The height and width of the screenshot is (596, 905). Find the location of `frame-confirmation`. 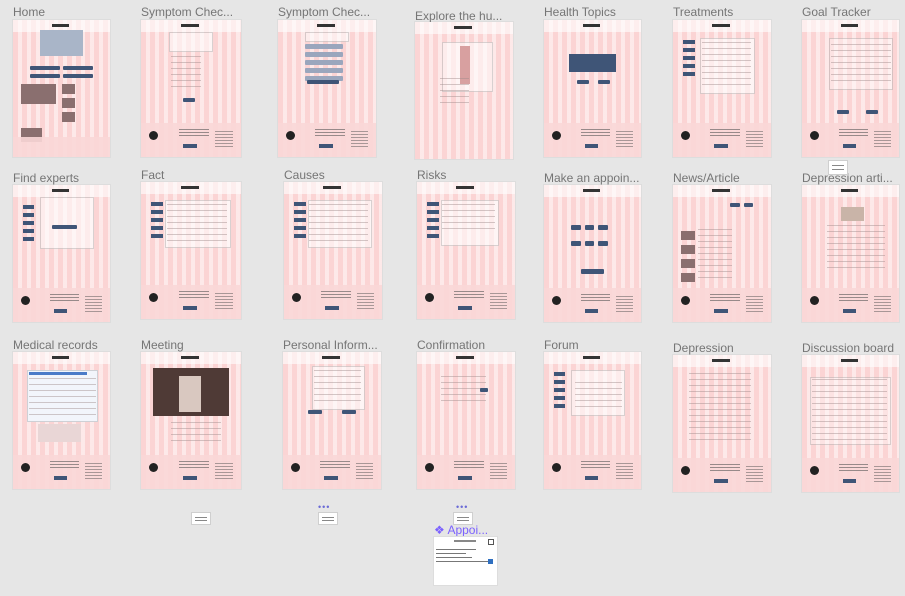

frame-confirmation is located at coordinates (466, 420).